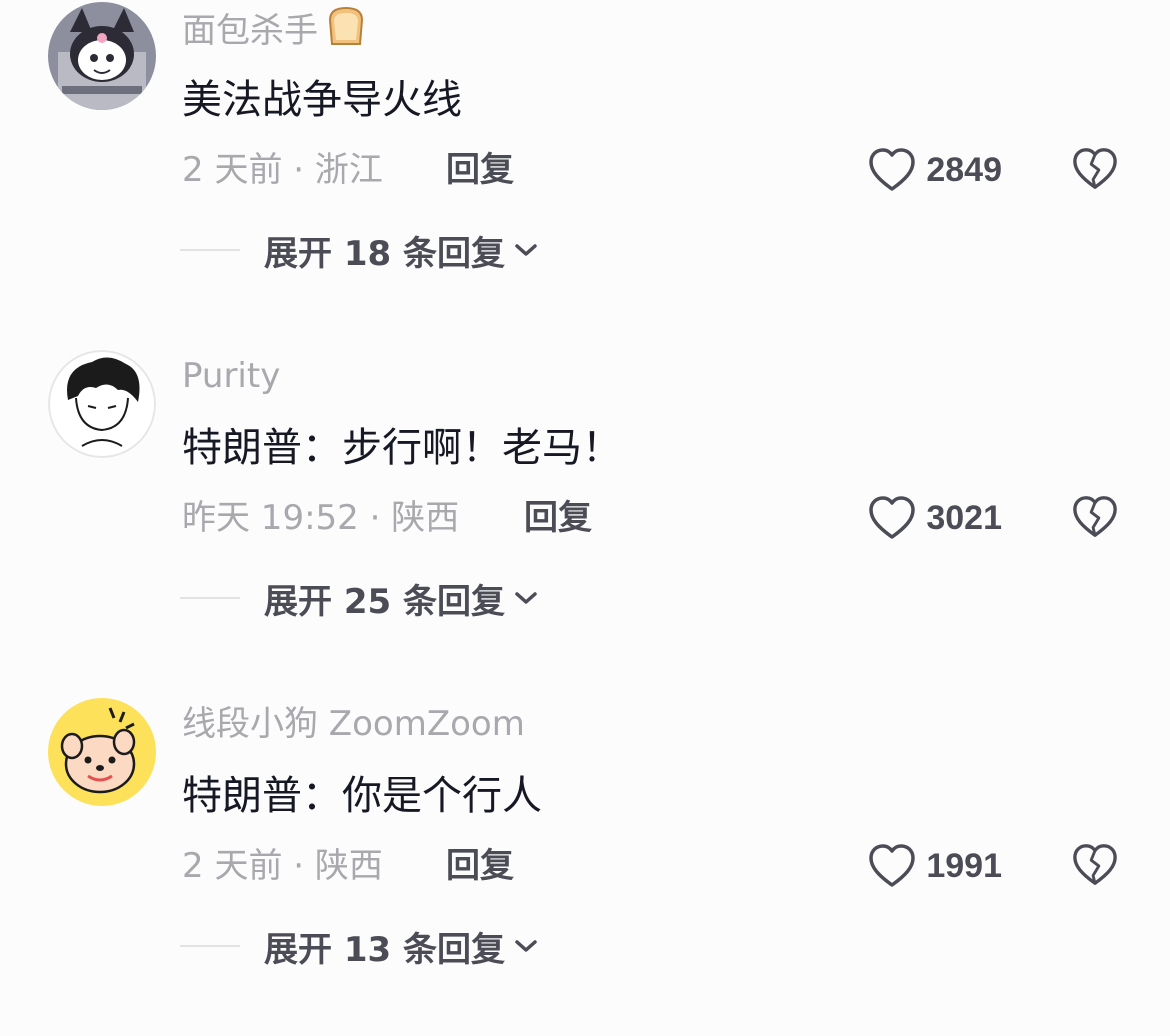 The image size is (1170, 1036). Describe the element at coordinates (321, 518) in the screenshot. I see `comment-meta: 昨天 19:52 · 陕西` at that location.